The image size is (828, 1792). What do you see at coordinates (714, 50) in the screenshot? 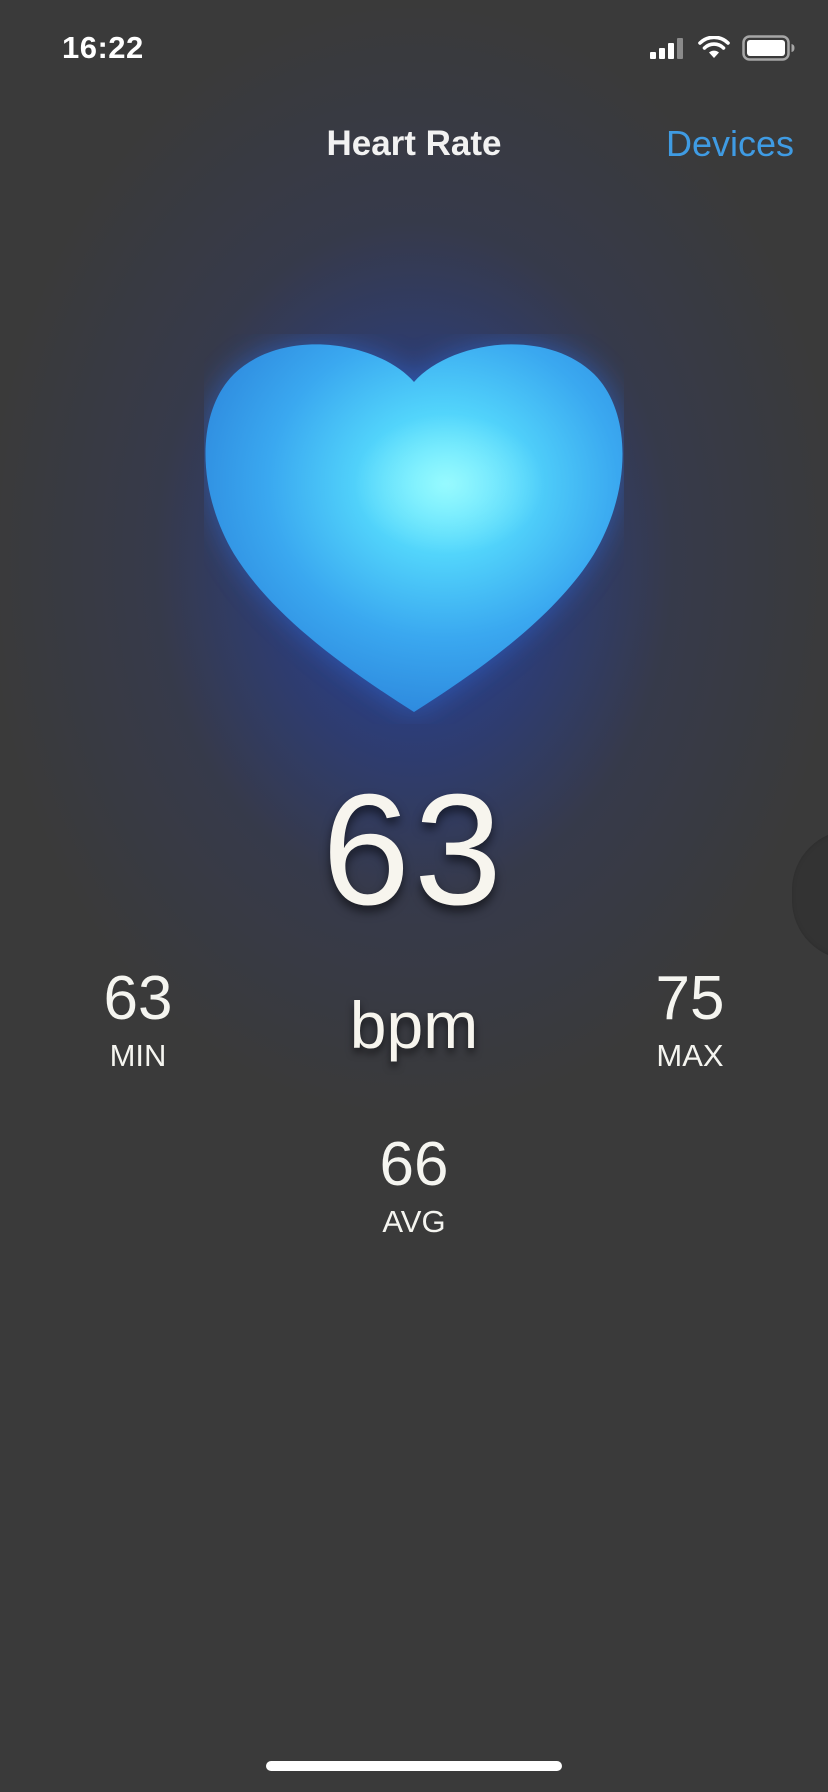
I see `wifi-icon` at bounding box center [714, 50].